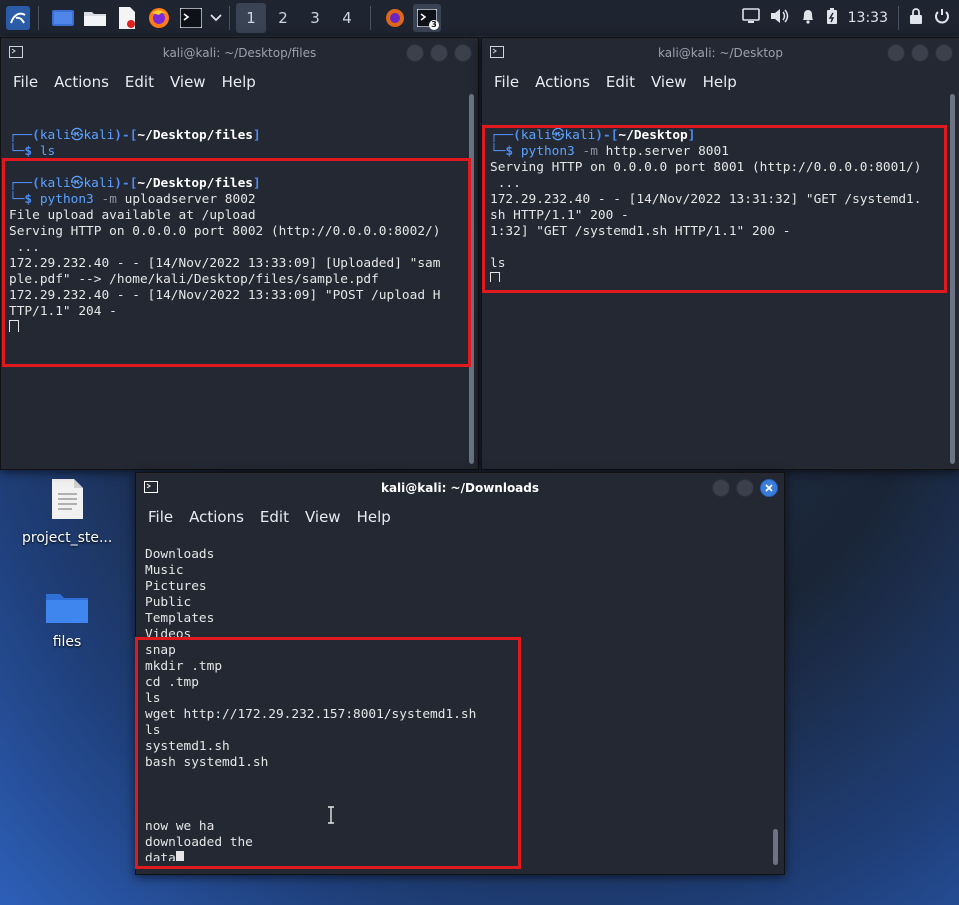 The image size is (959, 905). I want to click on output-line: Downloads, so click(180, 554).